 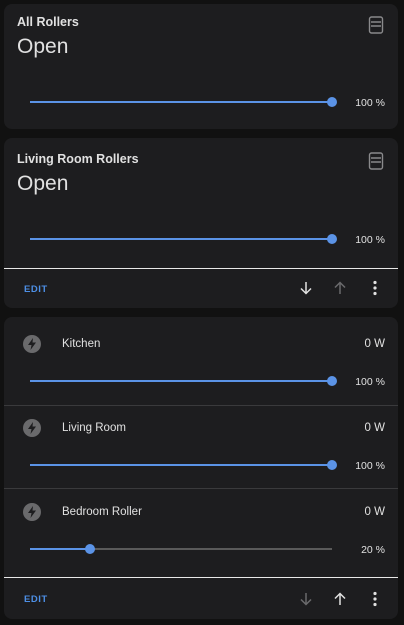 I want to click on card-title: All Rollers, so click(x=48, y=22).